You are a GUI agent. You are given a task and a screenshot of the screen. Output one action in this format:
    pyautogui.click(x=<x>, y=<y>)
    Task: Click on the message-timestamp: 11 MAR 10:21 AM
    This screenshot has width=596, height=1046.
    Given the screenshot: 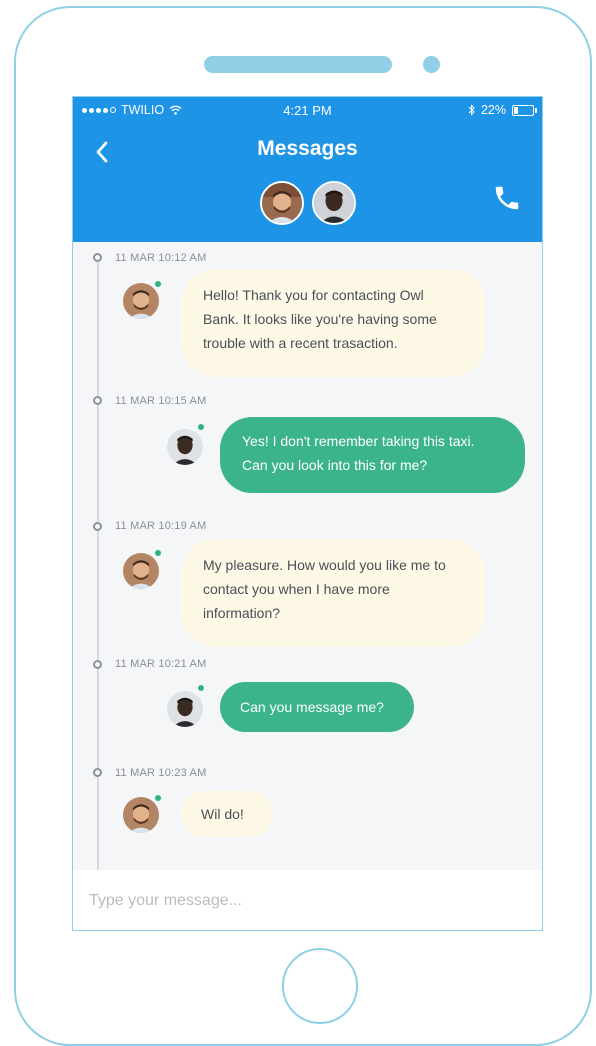 What is the action you would take?
    pyautogui.click(x=161, y=664)
    